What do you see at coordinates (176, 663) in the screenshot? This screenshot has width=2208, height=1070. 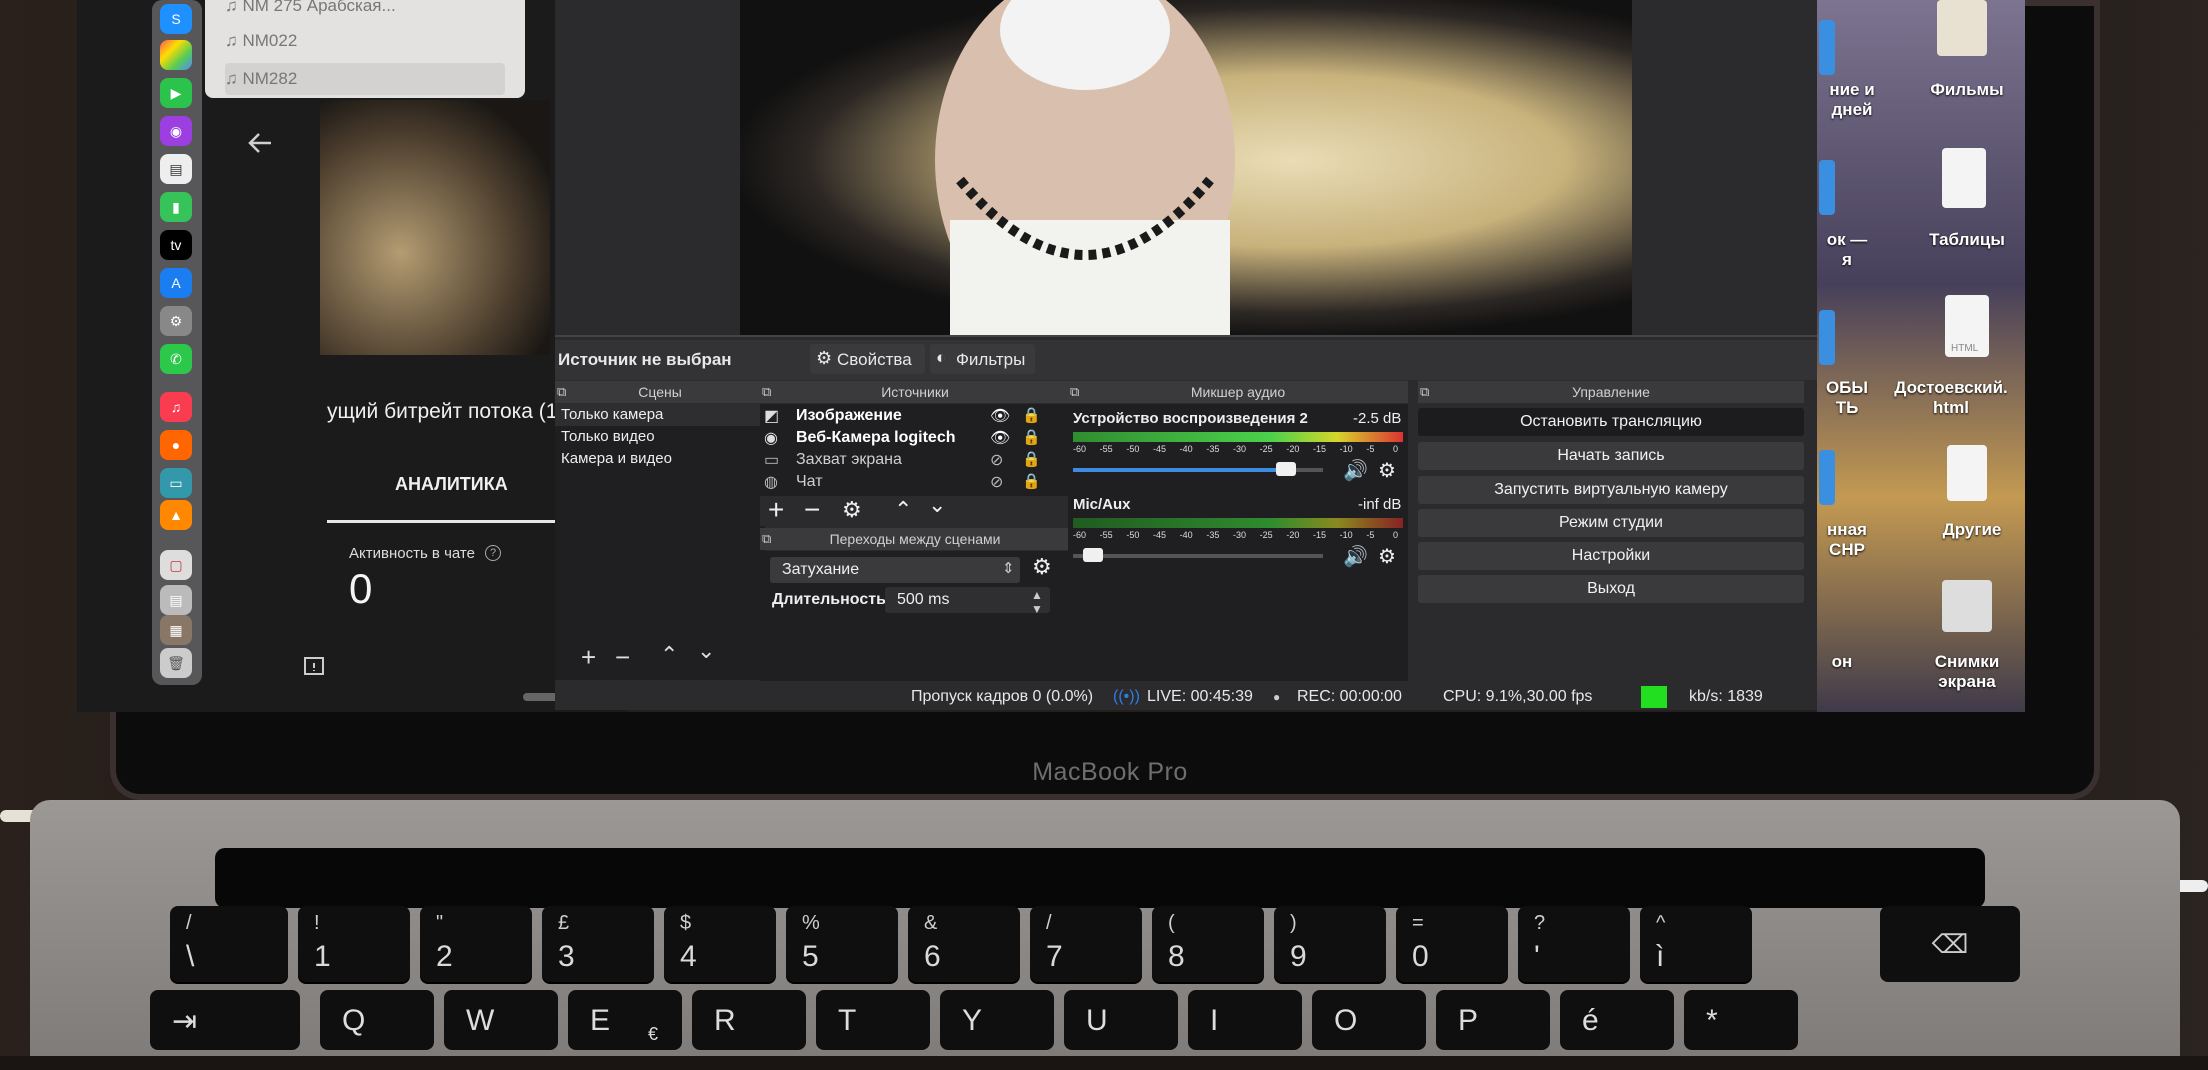 I see `trash-icon: 🗑` at bounding box center [176, 663].